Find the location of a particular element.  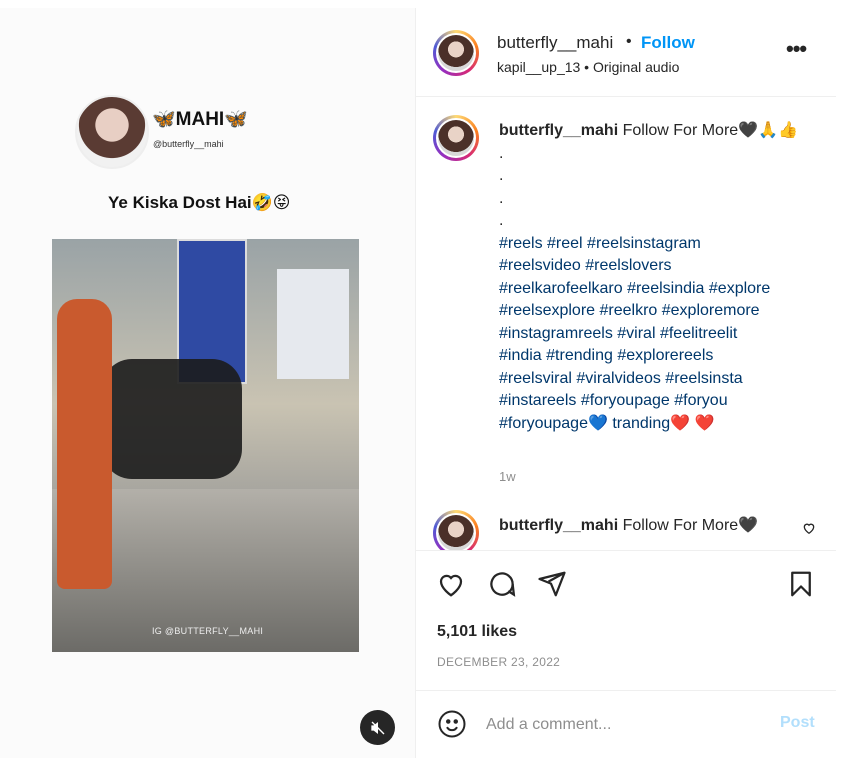

hashtag-line: #reelsvideo #reelslovers is located at coordinates (654, 266).